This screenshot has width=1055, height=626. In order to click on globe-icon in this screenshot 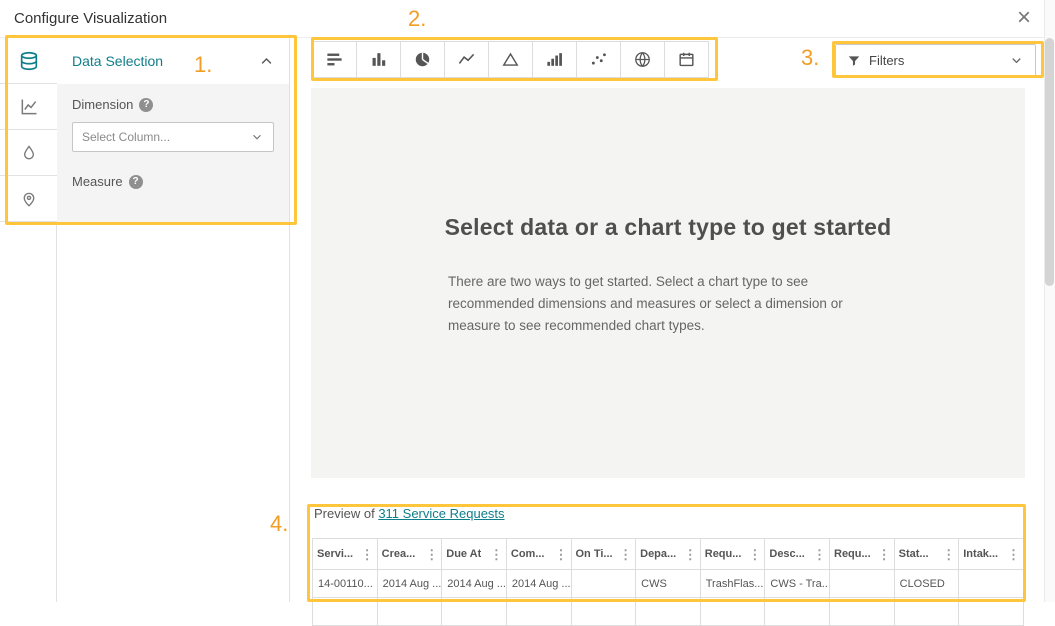, I will do `click(642, 59)`.